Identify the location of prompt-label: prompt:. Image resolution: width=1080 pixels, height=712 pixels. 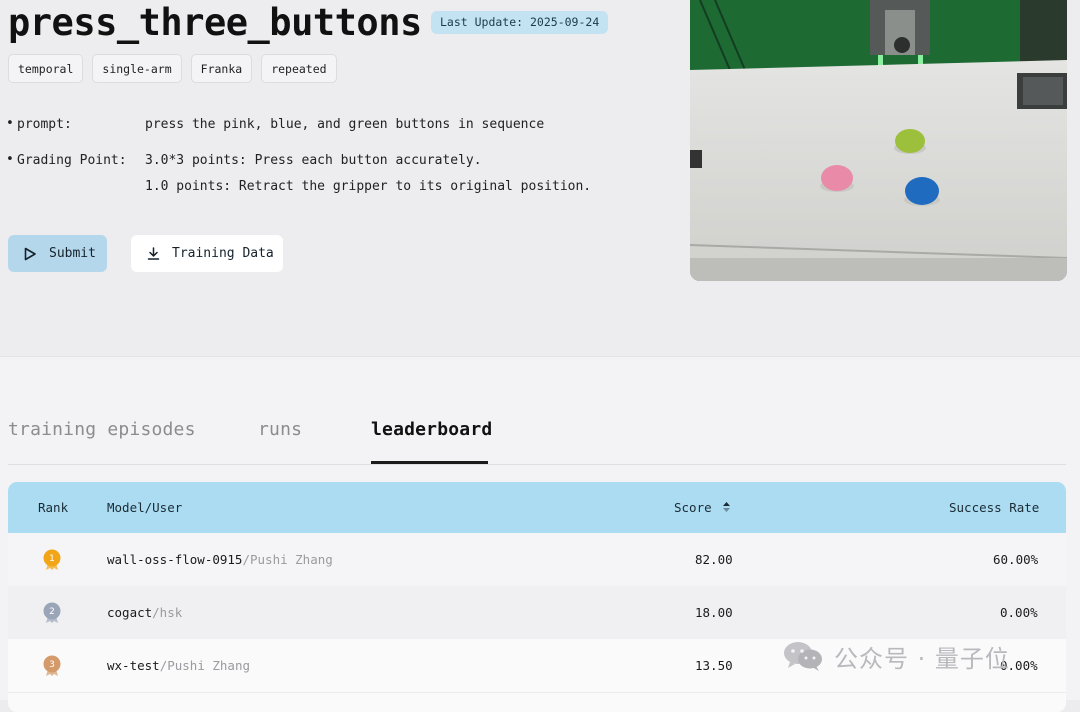
(44, 124).